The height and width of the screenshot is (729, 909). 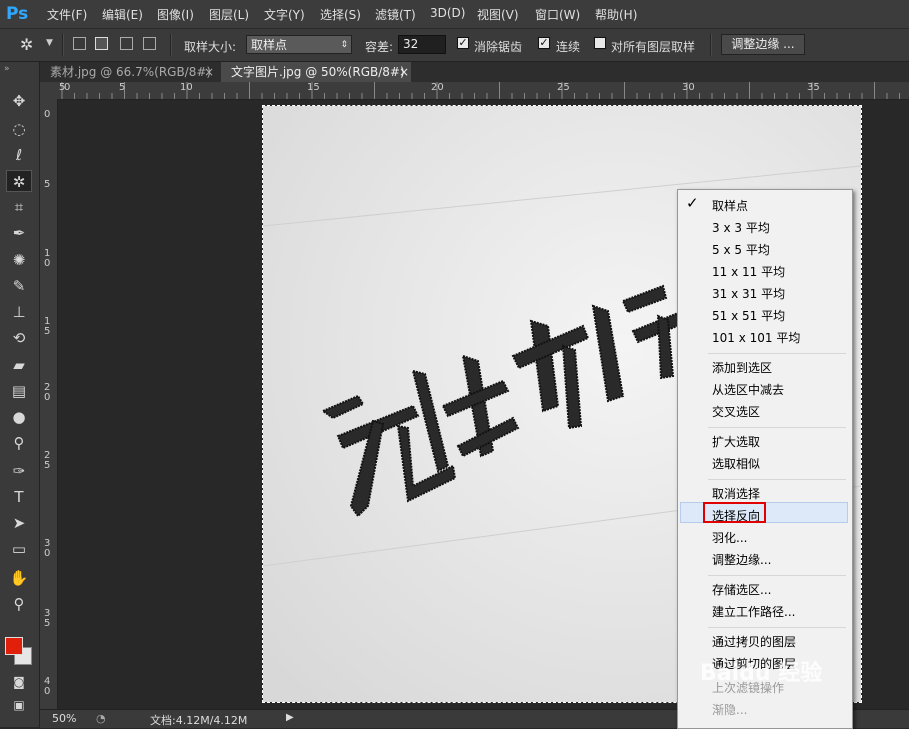 What do you see at coordinates (19, 391) in the screenshot?
I see `gradient-tool-icon: ▤` at bounding box center [19, 391].